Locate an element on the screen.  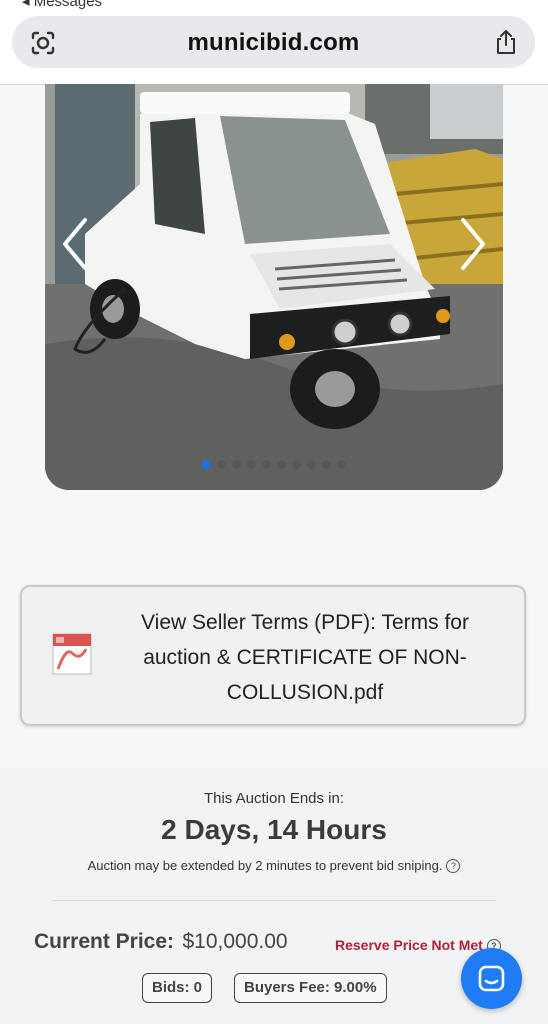
auction-countdown: 2 Days, 14 Hours is located at coordinates (274, 829).